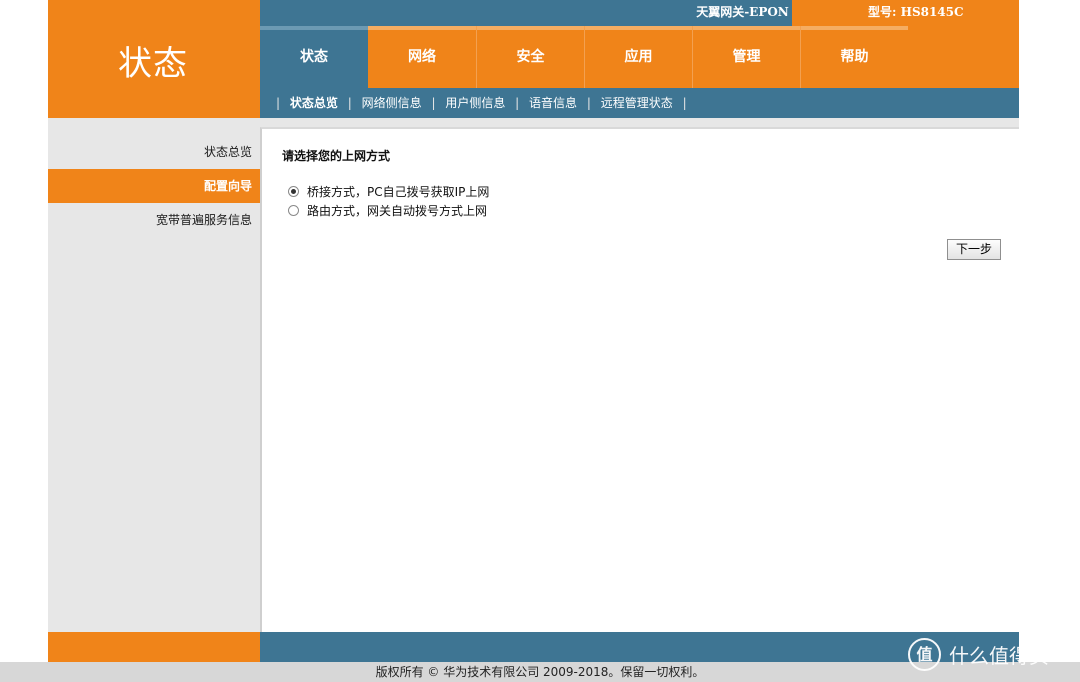  Describe the element at coordinates (639, 647) in the screenshot. I see `footer-bar-right` at that location.